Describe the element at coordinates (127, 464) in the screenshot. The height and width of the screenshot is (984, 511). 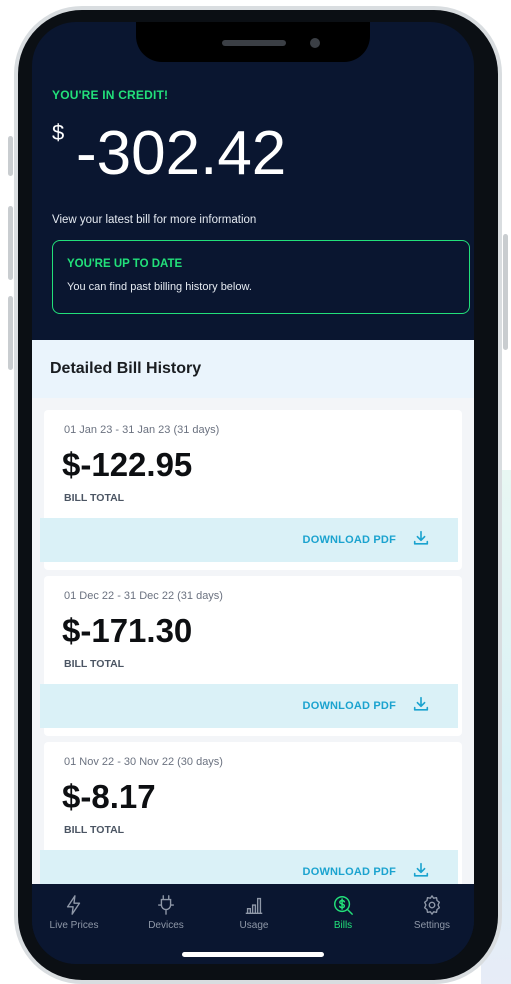
I see `bill-amount: $-122.95` at that location.